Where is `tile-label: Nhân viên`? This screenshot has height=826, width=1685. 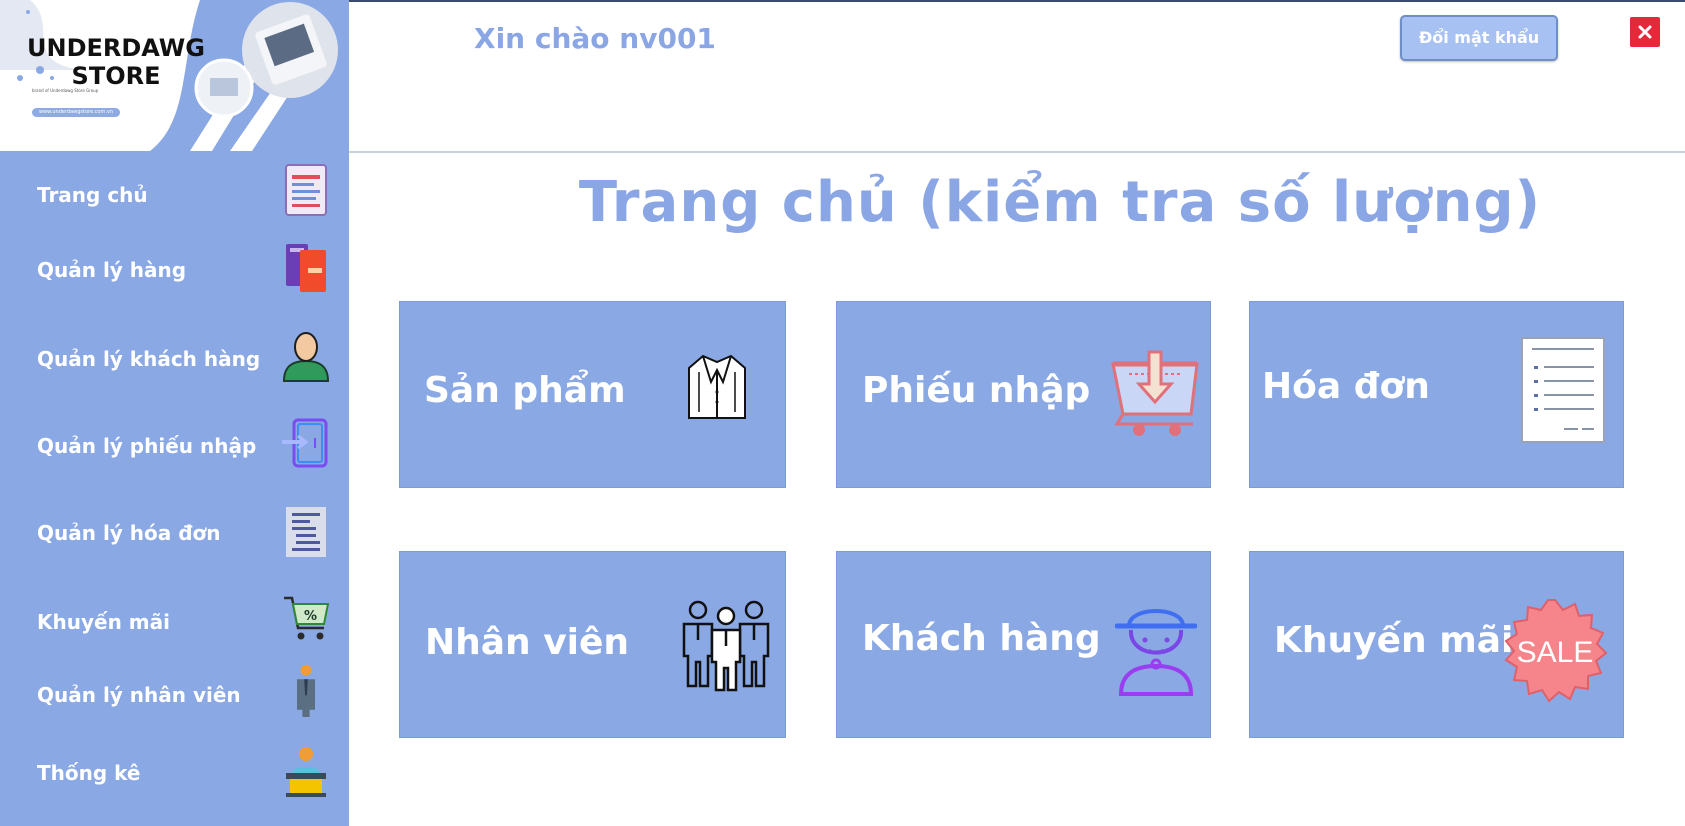
tile-label: Nhân viên is located at coordinates (527, 642).